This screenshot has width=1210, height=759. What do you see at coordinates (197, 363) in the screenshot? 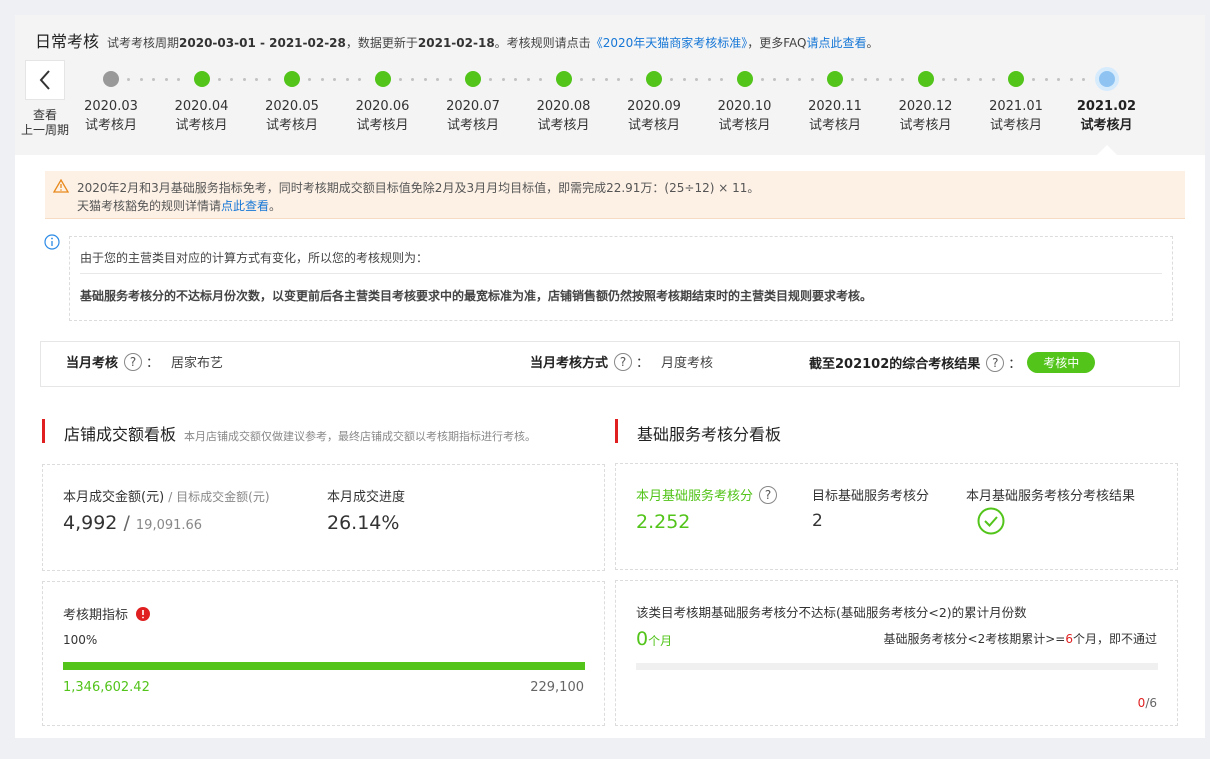
I see `current-category: 居家布艺` at bounding box center [197, 363].